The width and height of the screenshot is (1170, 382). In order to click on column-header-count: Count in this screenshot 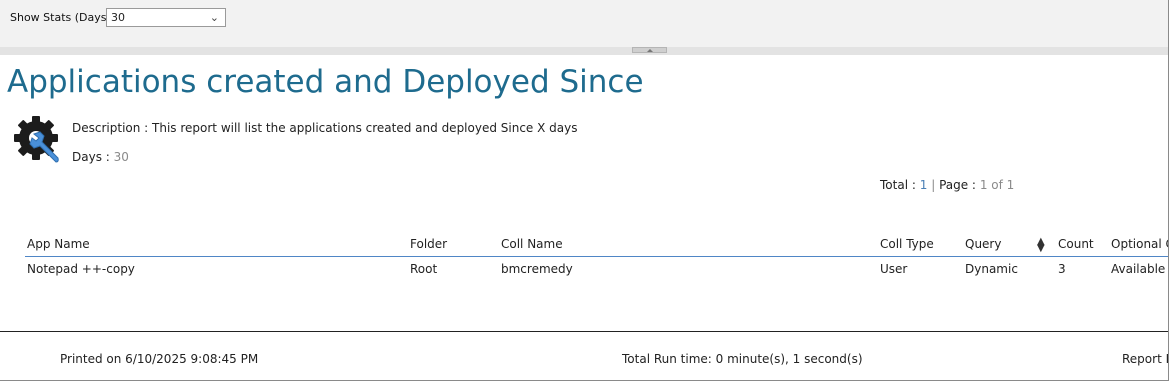, I will do `click(1076, 244)`.